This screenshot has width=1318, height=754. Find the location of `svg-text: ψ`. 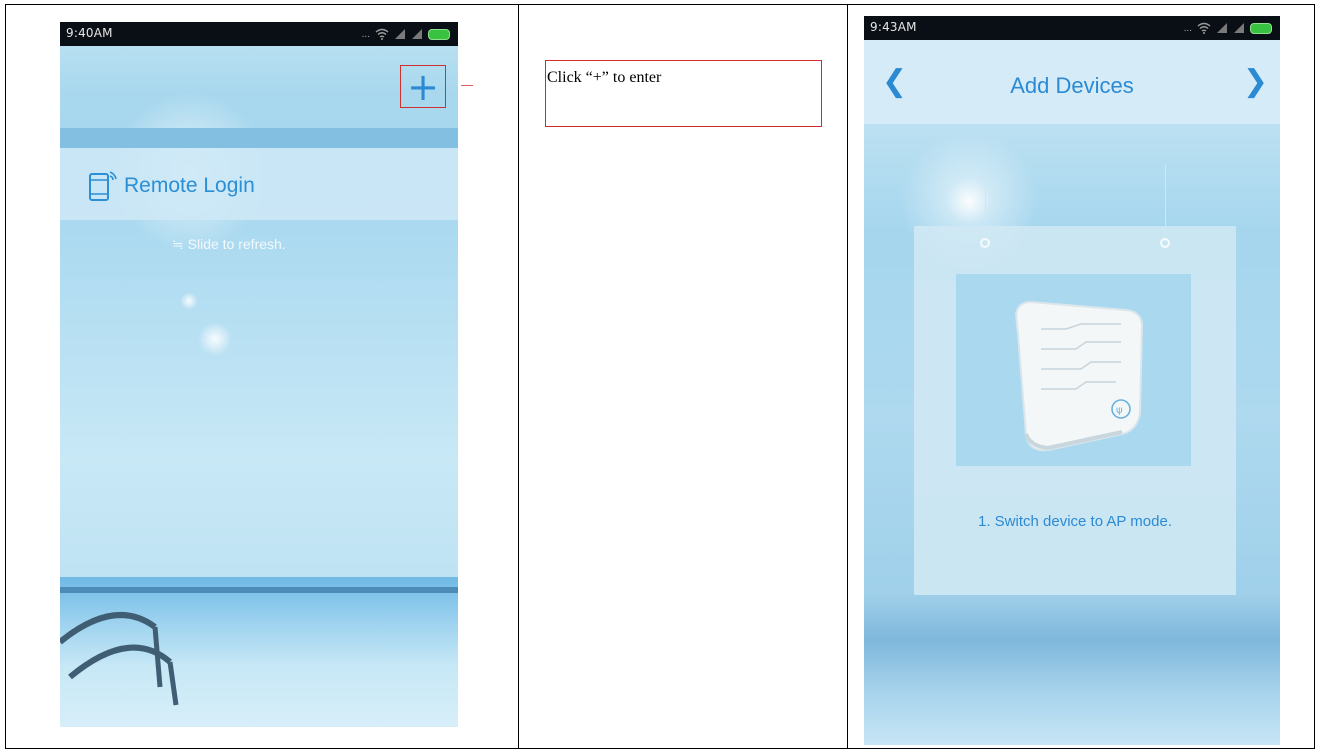

svg-text: ψ is located at coordinates (1119, 410).